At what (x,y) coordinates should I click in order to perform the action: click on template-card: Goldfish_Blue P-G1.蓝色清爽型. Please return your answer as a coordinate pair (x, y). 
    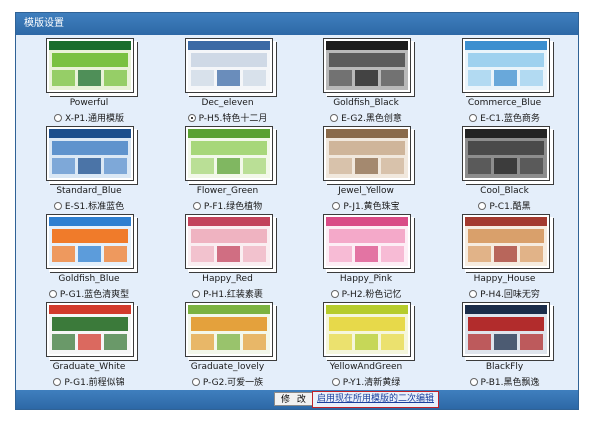
    Looking at the image, I should click on (89, 258).